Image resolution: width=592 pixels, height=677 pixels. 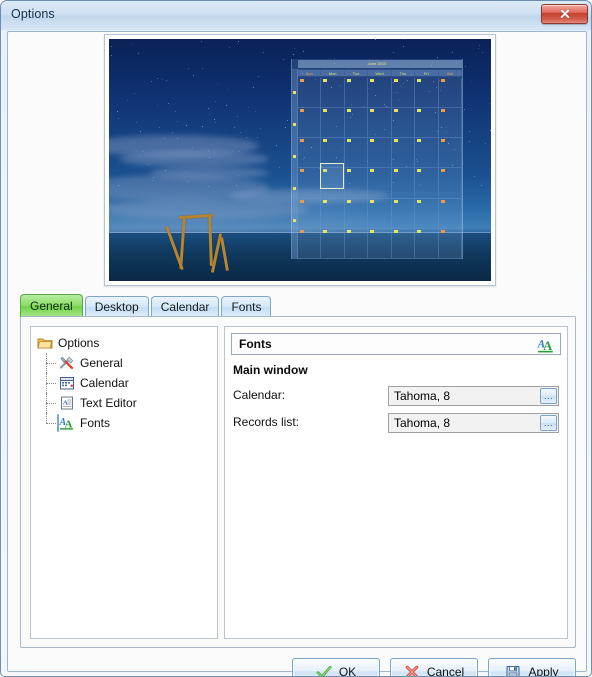 I want to click on ok-button: OK, so click(x=336, y=667).